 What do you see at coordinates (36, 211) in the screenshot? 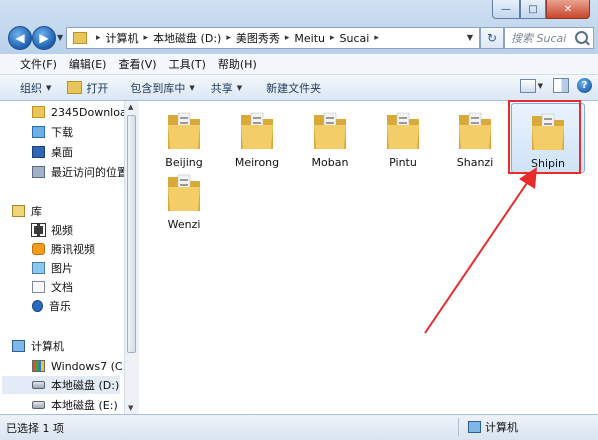
I see `nav-group-label: 库` at bounding box center [36, 211].